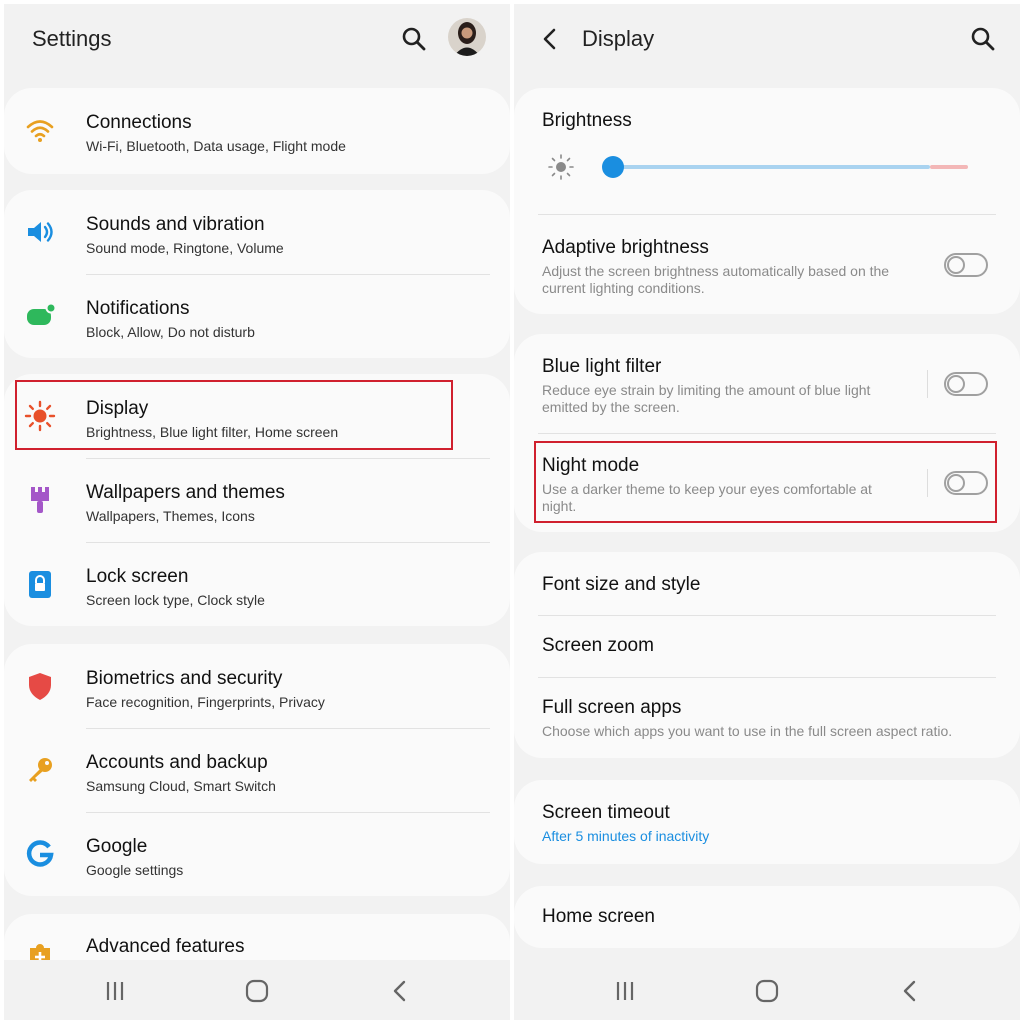 This screenshot has height=1024, width=1024. What do you see at coordinates (138, 308) in the screenshot?
I see `item-label: Notifications` at bounding box center [138, 308].